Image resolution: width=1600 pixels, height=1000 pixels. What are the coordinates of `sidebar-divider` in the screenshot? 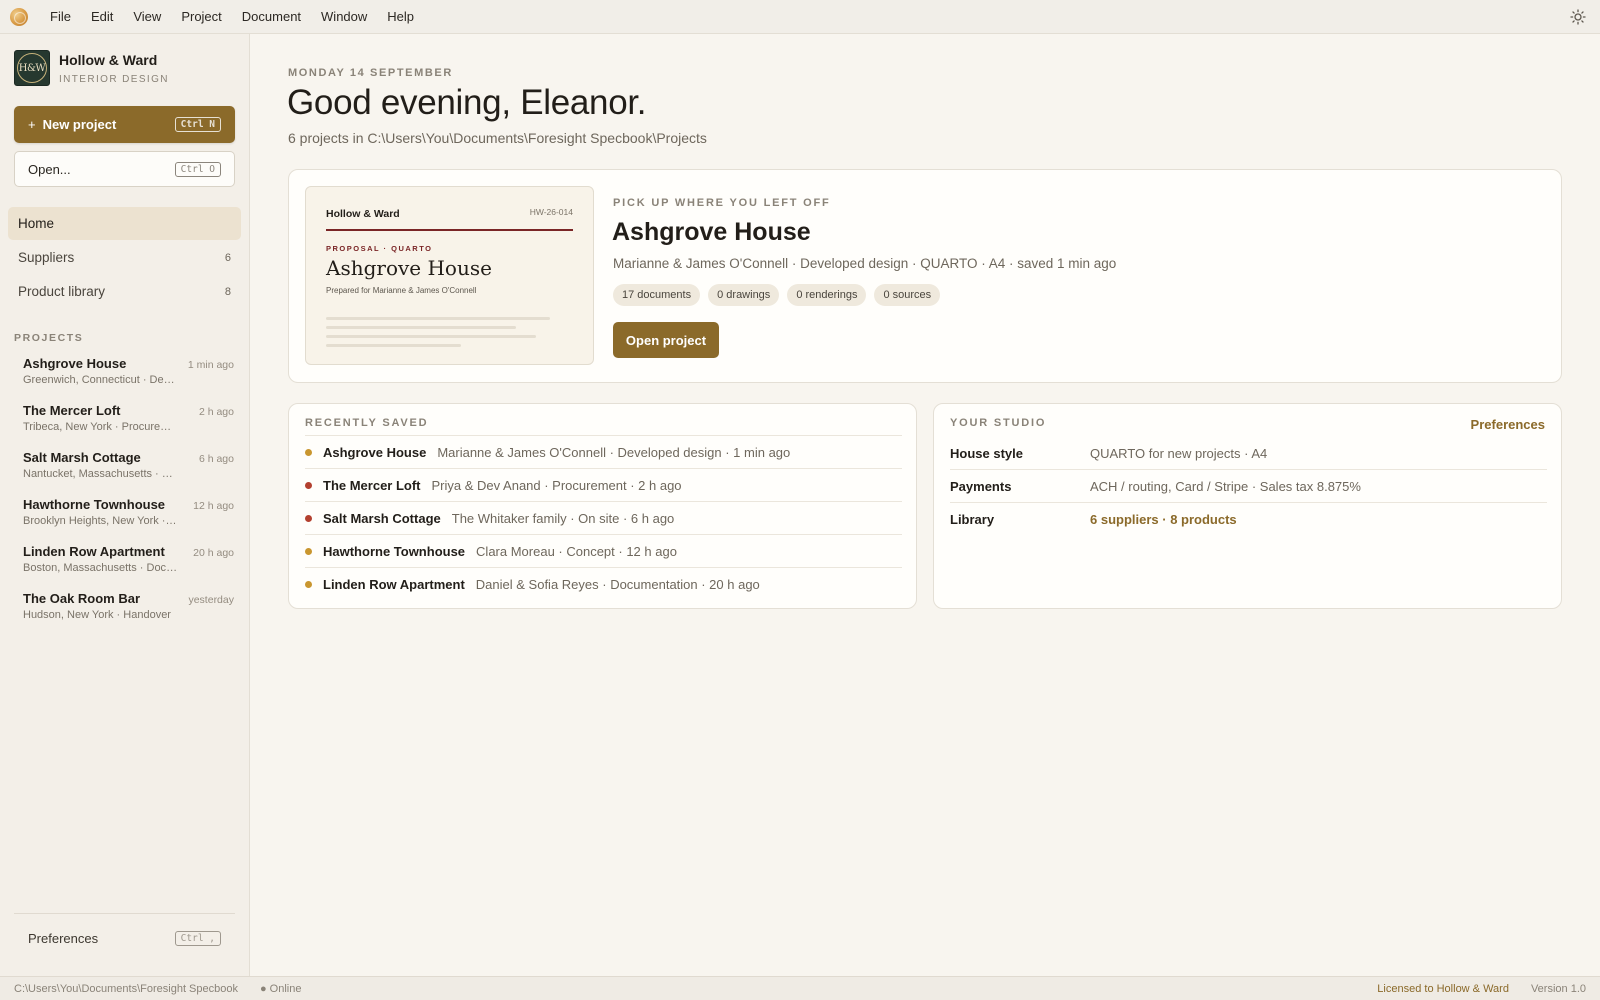 It's located at (124, 913).